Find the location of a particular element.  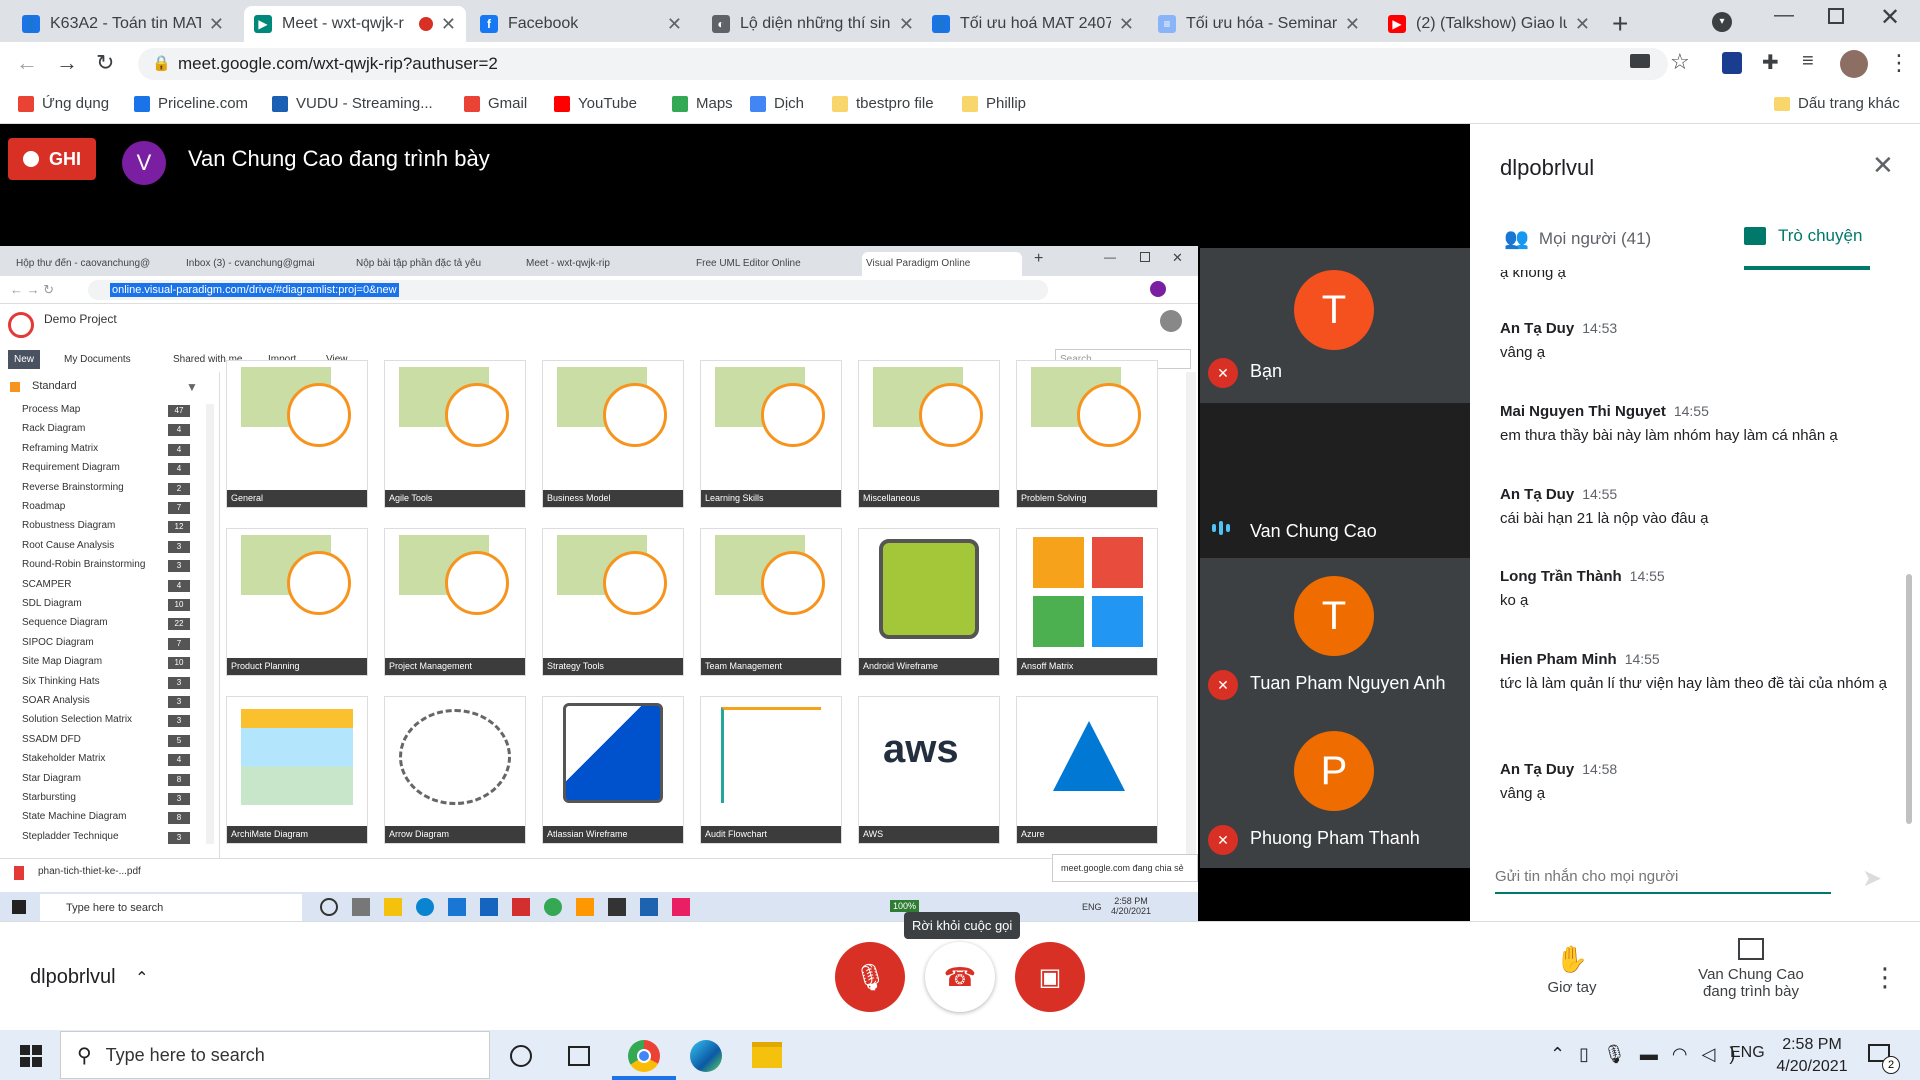

mic-toggle-button: 🎙 is located at coordinates (870, 977).